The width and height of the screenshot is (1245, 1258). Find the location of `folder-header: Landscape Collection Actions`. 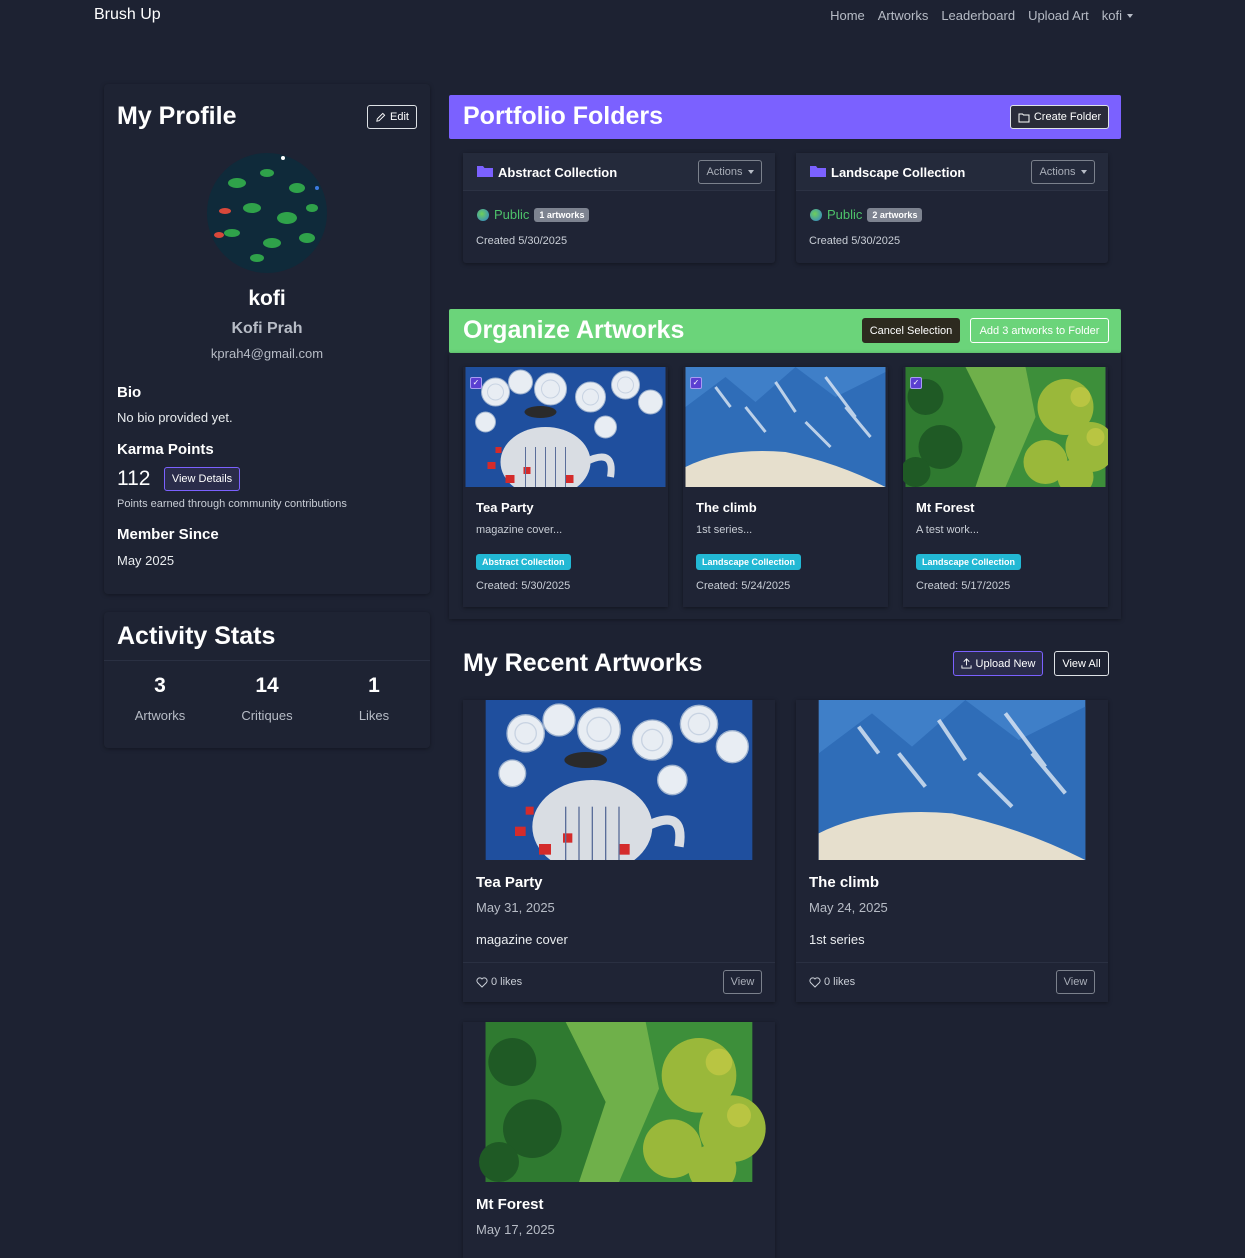

folder-header: Landscape Collection Actions is located at coordinates (952, 172).